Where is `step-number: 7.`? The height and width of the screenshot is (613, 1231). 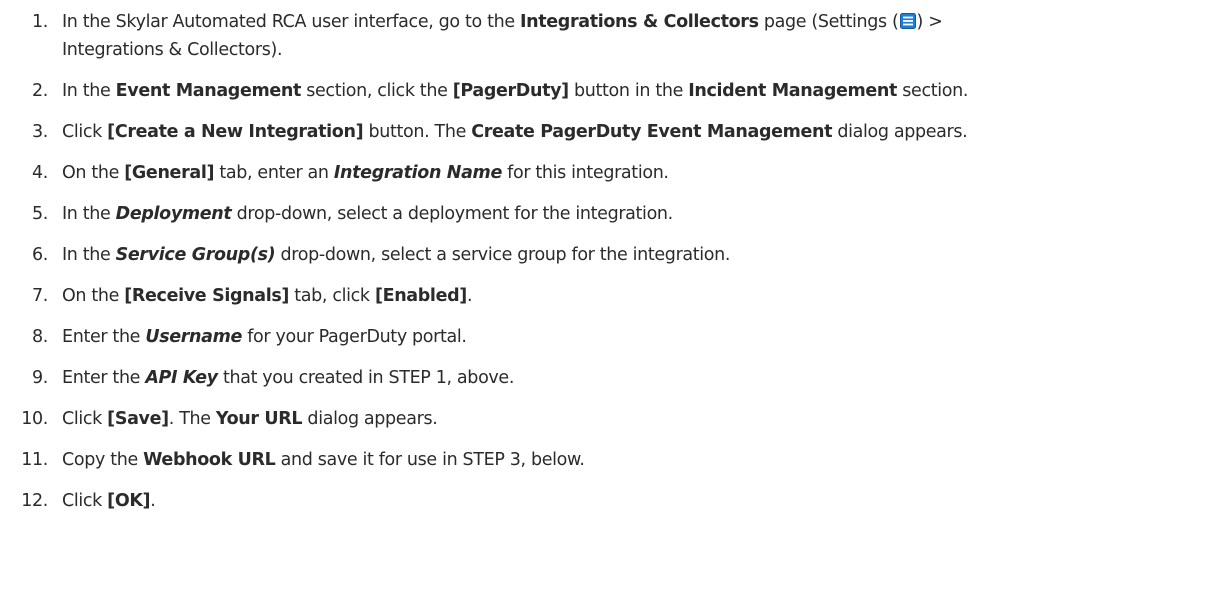
step-number: 7. is located at coordinates (40, 296).